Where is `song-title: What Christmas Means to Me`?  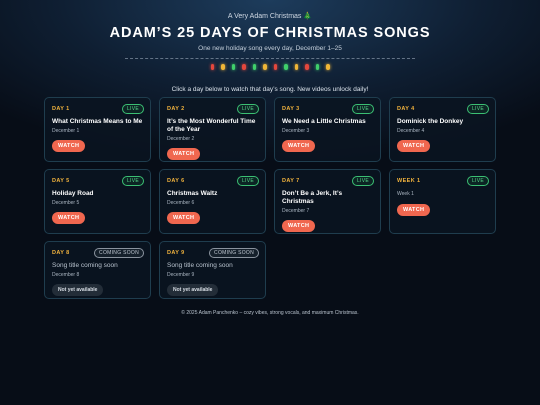
song-title: What Christmas Means to Me is located at coordinates (97, 121).